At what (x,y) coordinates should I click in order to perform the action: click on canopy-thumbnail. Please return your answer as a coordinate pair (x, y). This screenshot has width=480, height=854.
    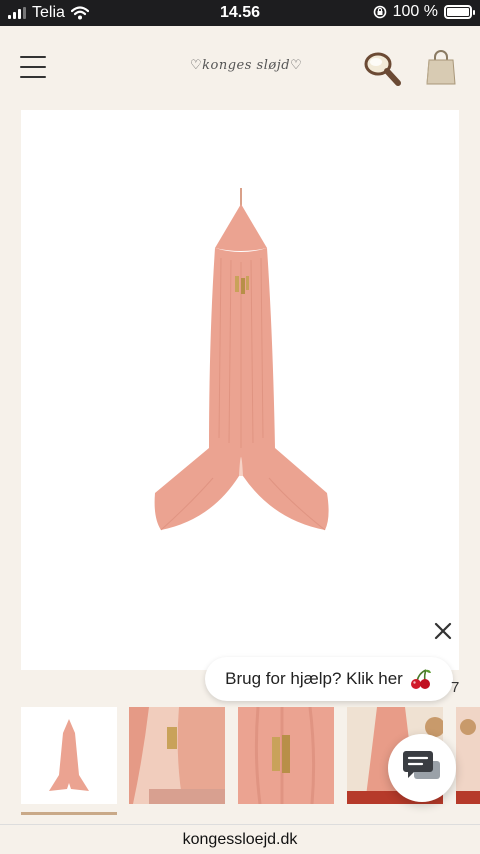
    Looking at the image, I should click on (69, 755).